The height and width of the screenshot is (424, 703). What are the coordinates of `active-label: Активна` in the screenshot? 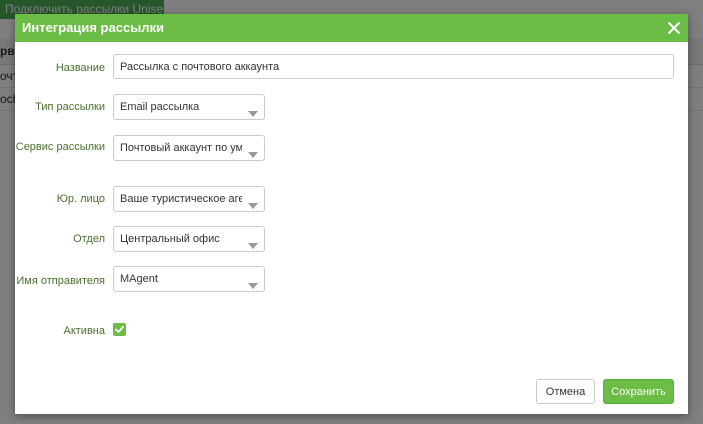 It's located at (84, 331).